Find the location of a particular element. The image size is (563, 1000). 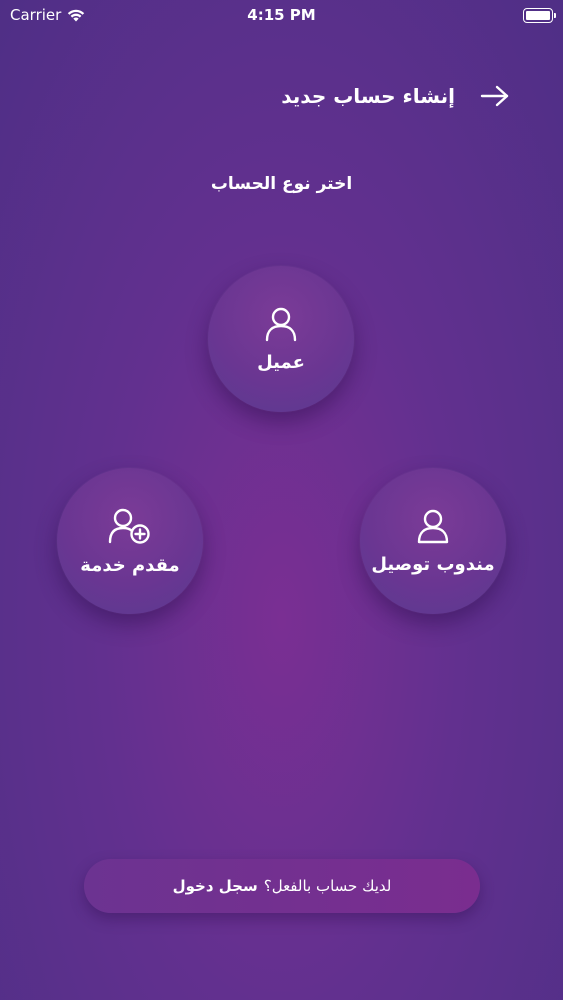

delivery-type-button: مندوب توصيل is located at coordinates (433, 541).